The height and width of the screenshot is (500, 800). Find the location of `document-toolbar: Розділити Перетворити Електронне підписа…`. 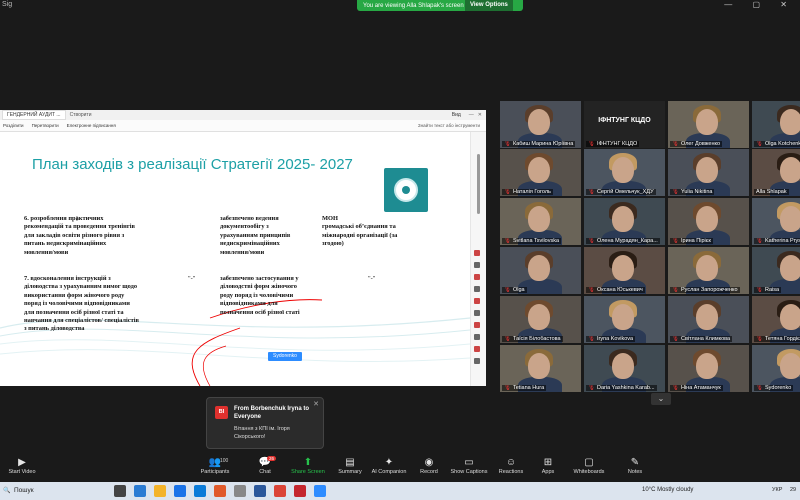

document-toolbar: Розділити Перетворити Електронне підписа… is located at coordinates (243, 126).